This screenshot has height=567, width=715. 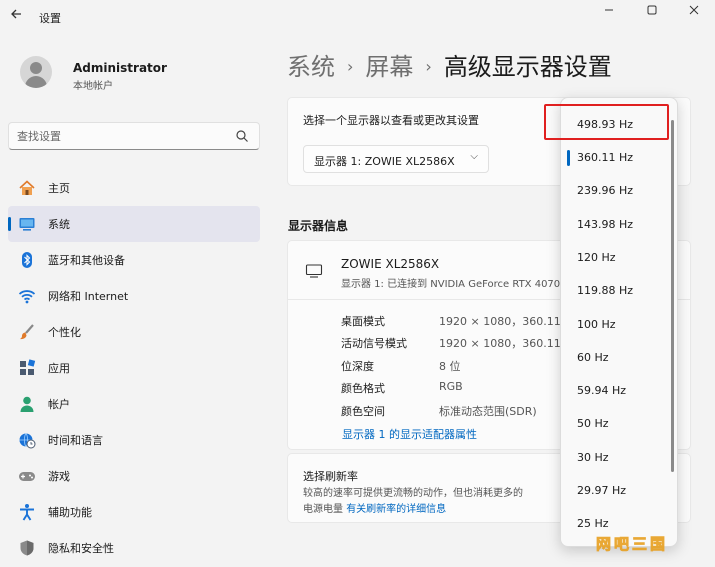 What do you see at coordinates (619, 458) in the screenshot?
I see `refresh-rate-option: 30 Hz` at bounding box center [619, 458].